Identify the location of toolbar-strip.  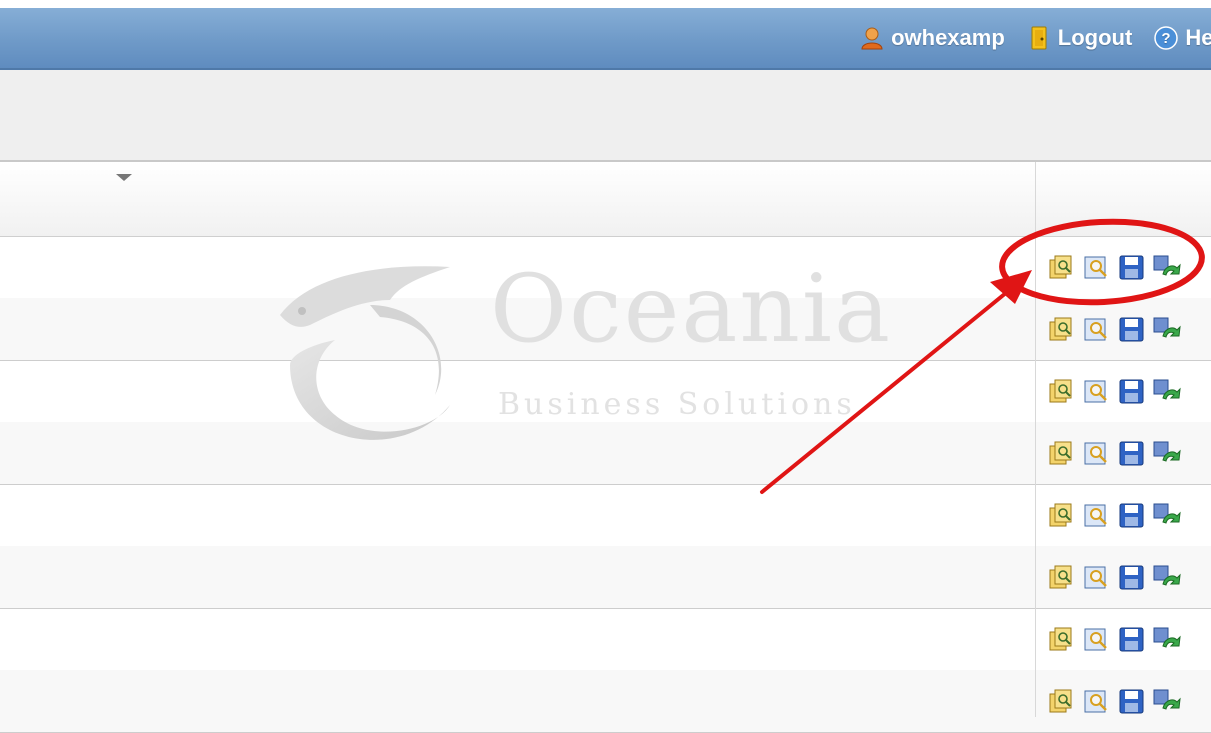
(605, 116).